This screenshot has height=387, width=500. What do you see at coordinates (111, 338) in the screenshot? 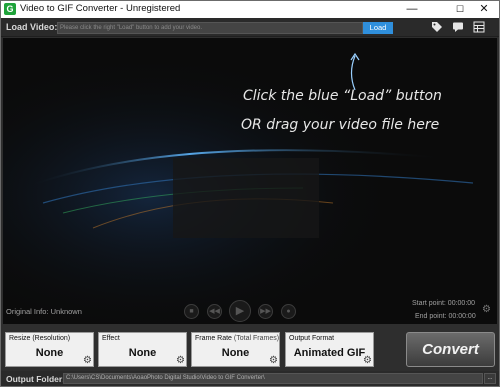
I see `effect-title: Effect` at bounding box center [111, 338].